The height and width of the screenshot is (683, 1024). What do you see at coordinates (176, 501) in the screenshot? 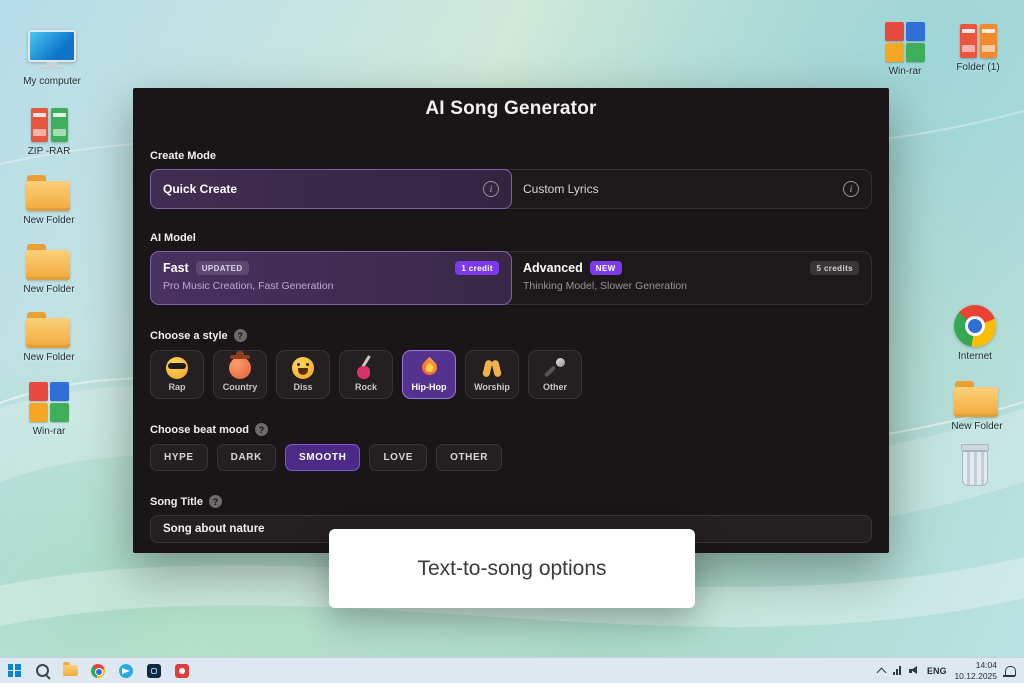
I see `song-title-text: Song Title` at bounding box center [176, 501].